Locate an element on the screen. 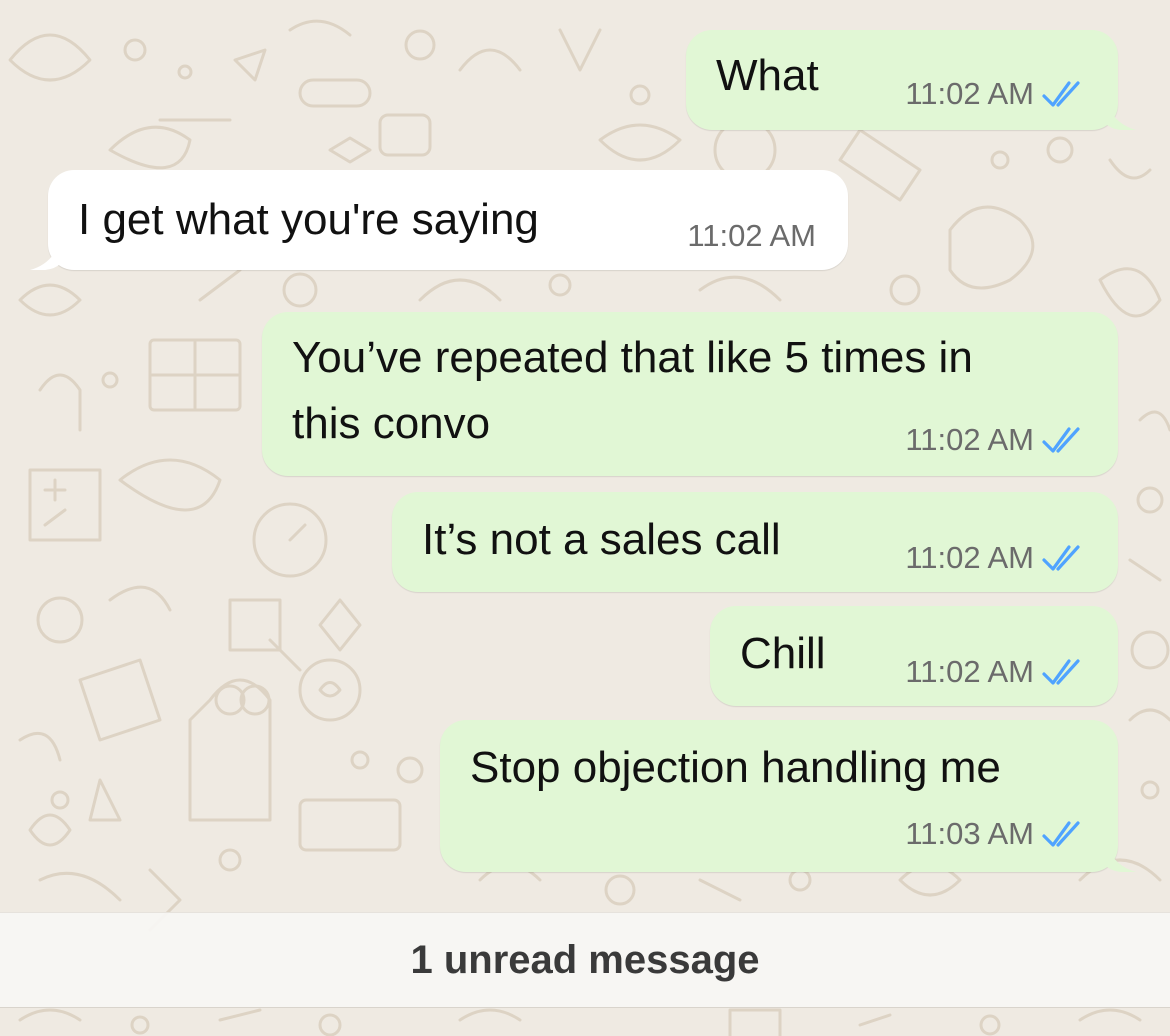  message-bubble-outgoing: It’s not a sales call 11:02 AM is located at coordinates (755, 542).